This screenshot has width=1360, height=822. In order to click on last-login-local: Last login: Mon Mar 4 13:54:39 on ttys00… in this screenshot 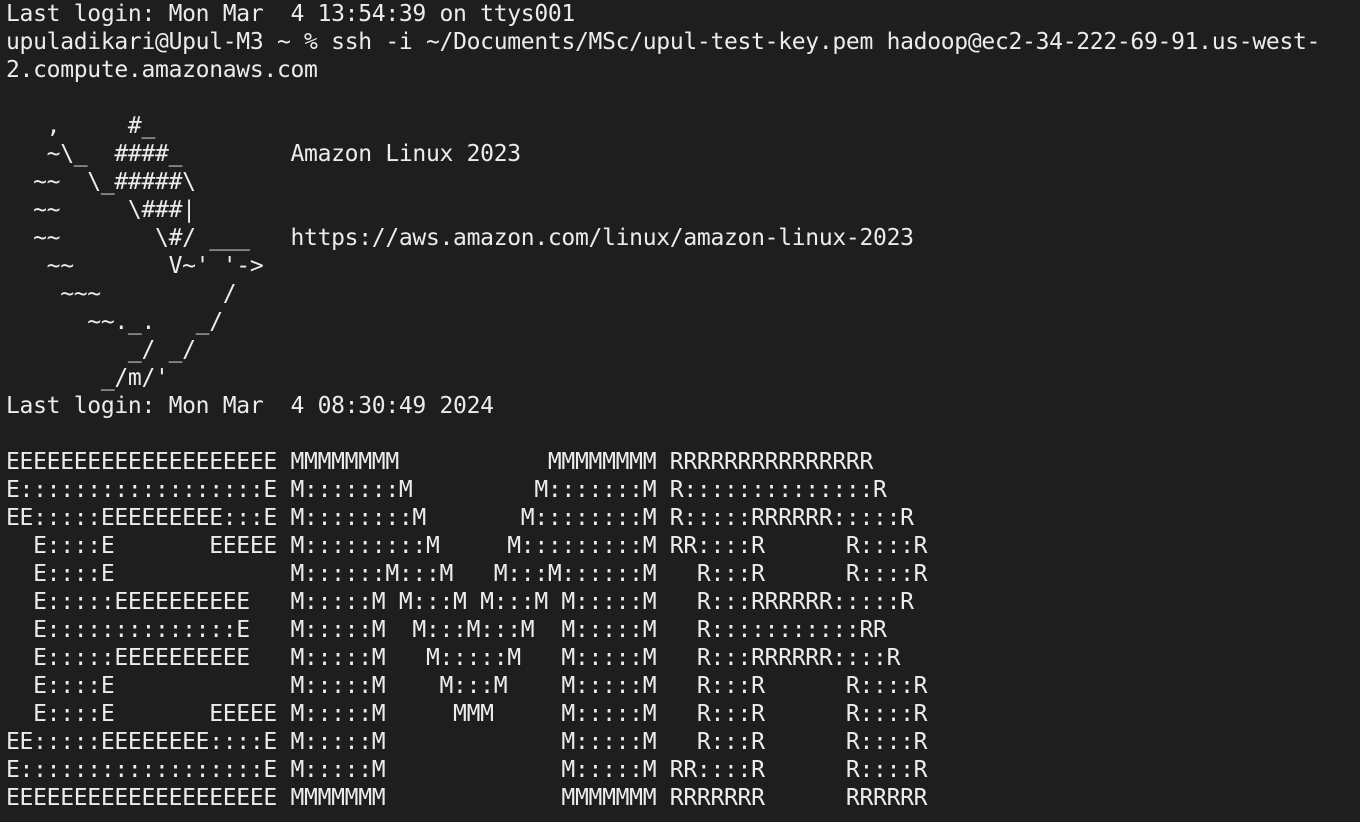, I will do `click(290, 14)`.